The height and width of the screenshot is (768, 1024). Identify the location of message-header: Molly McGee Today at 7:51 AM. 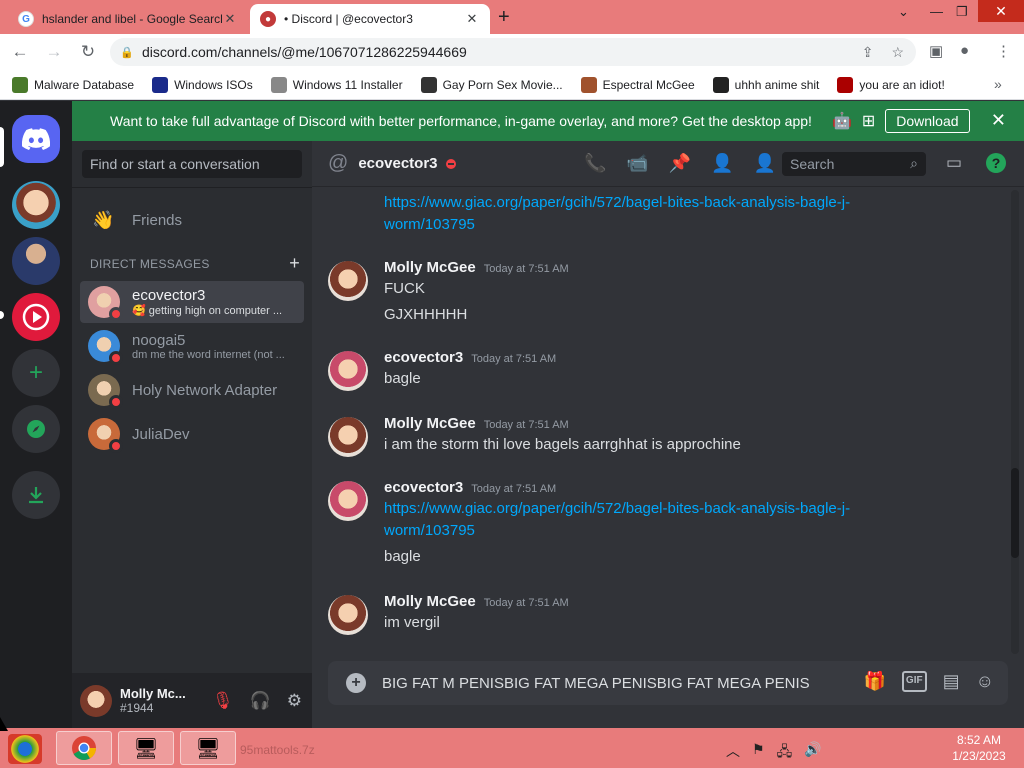
(684, 601).